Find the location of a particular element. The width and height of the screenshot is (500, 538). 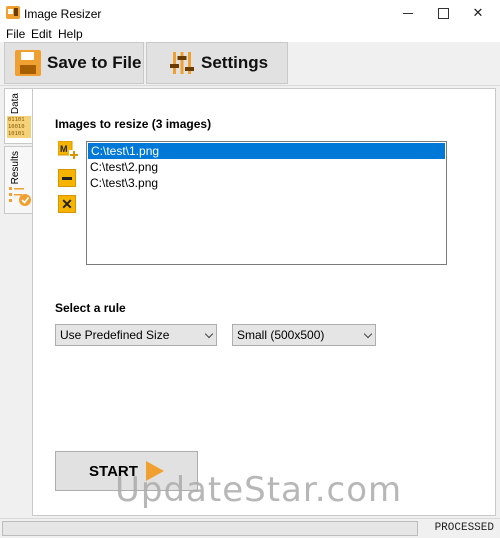

rule-mode-value: Use Predefined Size is located at coordinates (115, 335).